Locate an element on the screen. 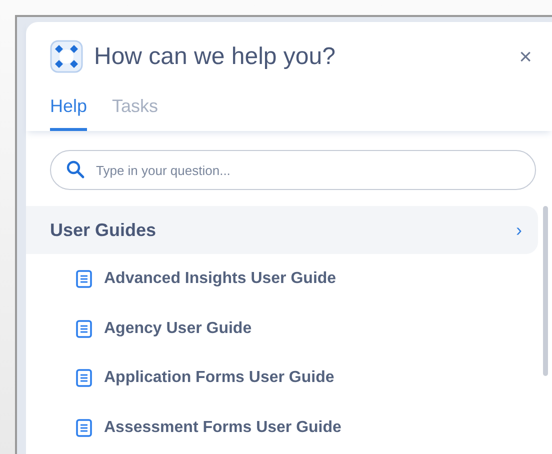  section-title: User Guides is located at coordinates (103, 230).